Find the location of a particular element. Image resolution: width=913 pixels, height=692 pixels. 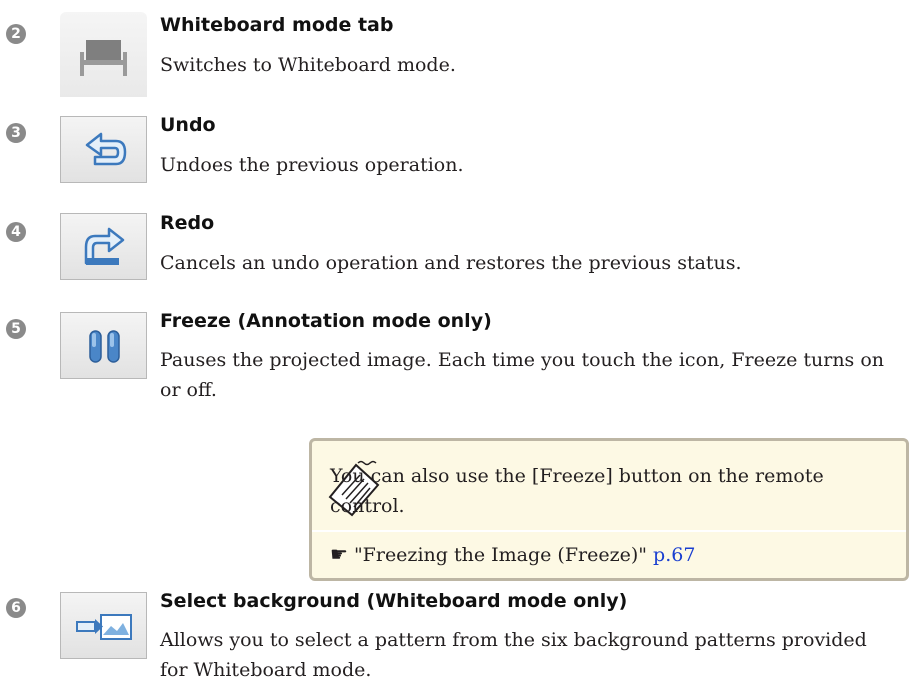

whiteboard-tab-icon is located at coordinates (103, 54).